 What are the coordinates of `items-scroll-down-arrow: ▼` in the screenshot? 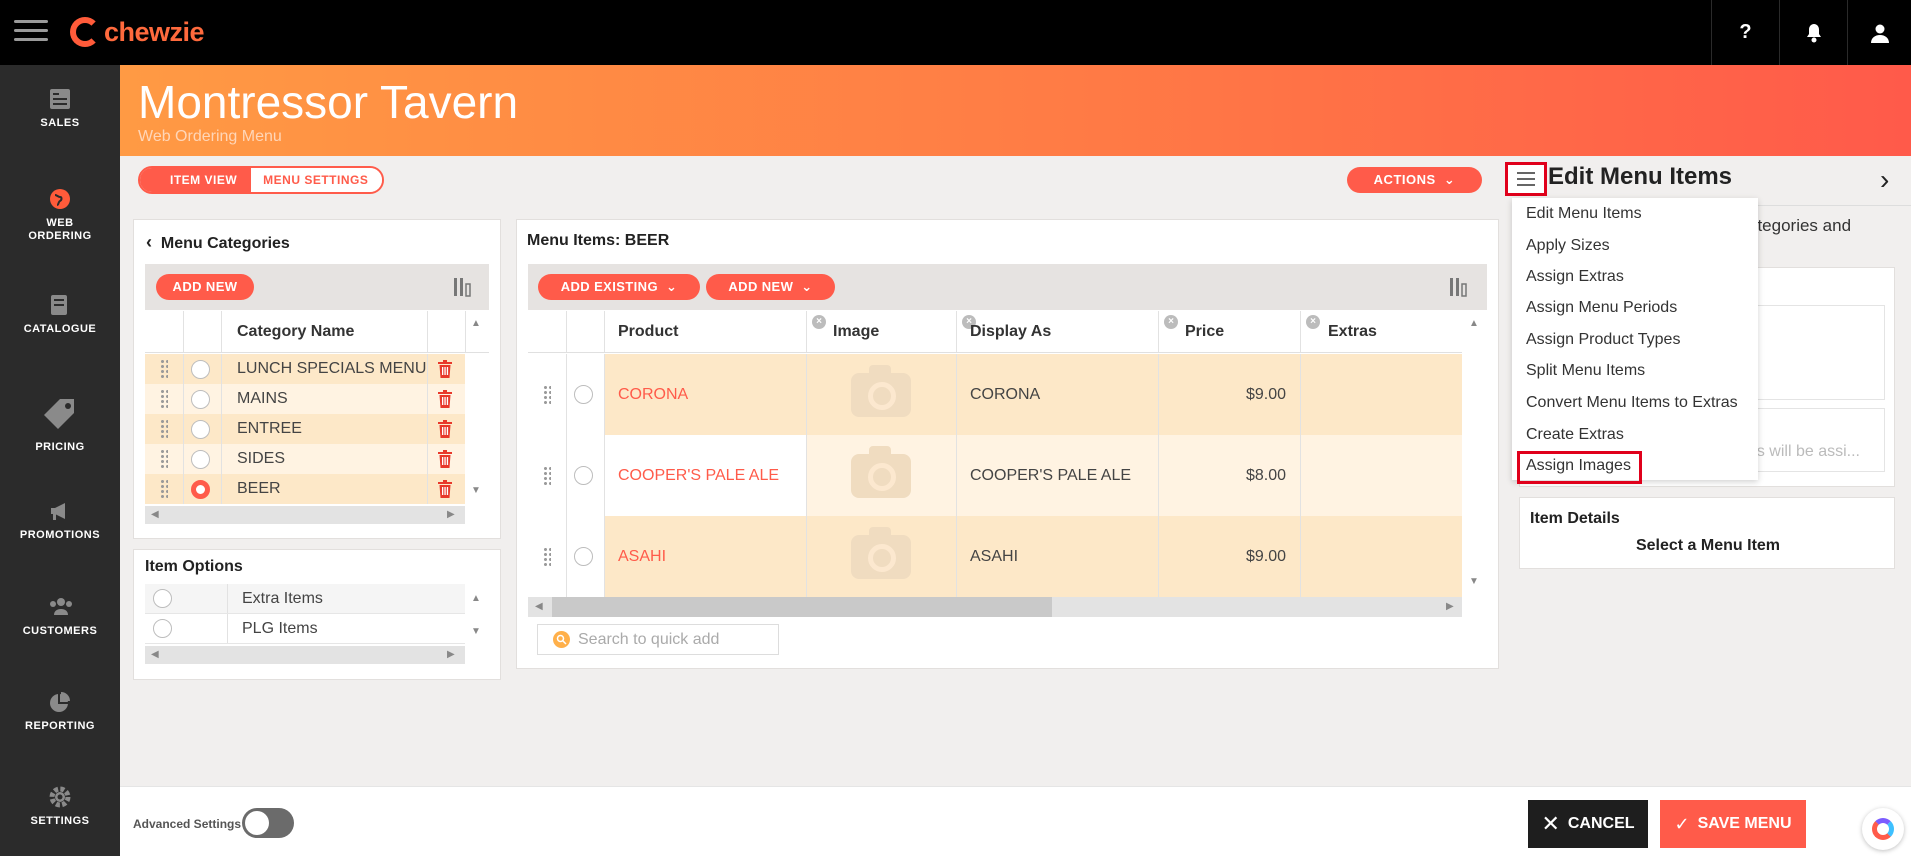 It's located at (1474, 581).